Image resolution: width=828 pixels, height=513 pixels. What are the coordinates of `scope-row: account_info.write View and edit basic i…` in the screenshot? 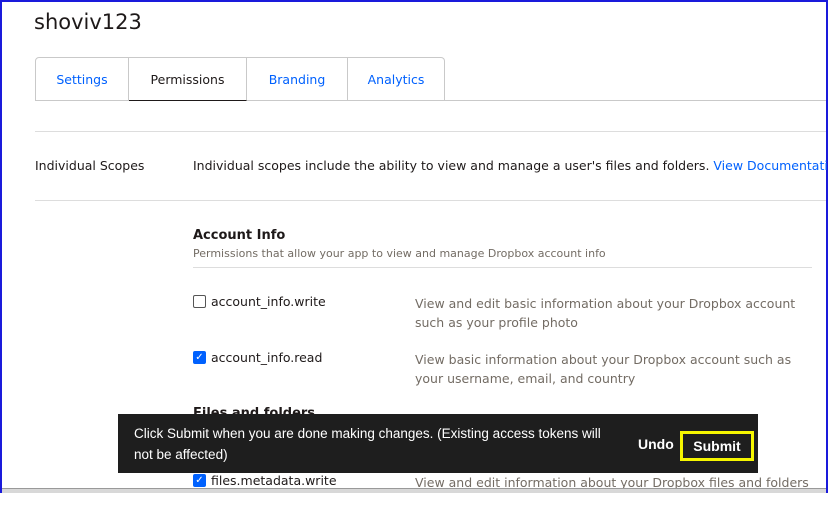 It's located at (502, 314).